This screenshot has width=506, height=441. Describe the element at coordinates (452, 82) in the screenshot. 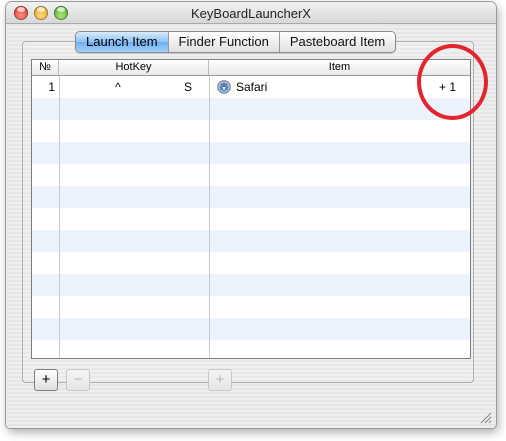

I see `highlight-ring` at that location.